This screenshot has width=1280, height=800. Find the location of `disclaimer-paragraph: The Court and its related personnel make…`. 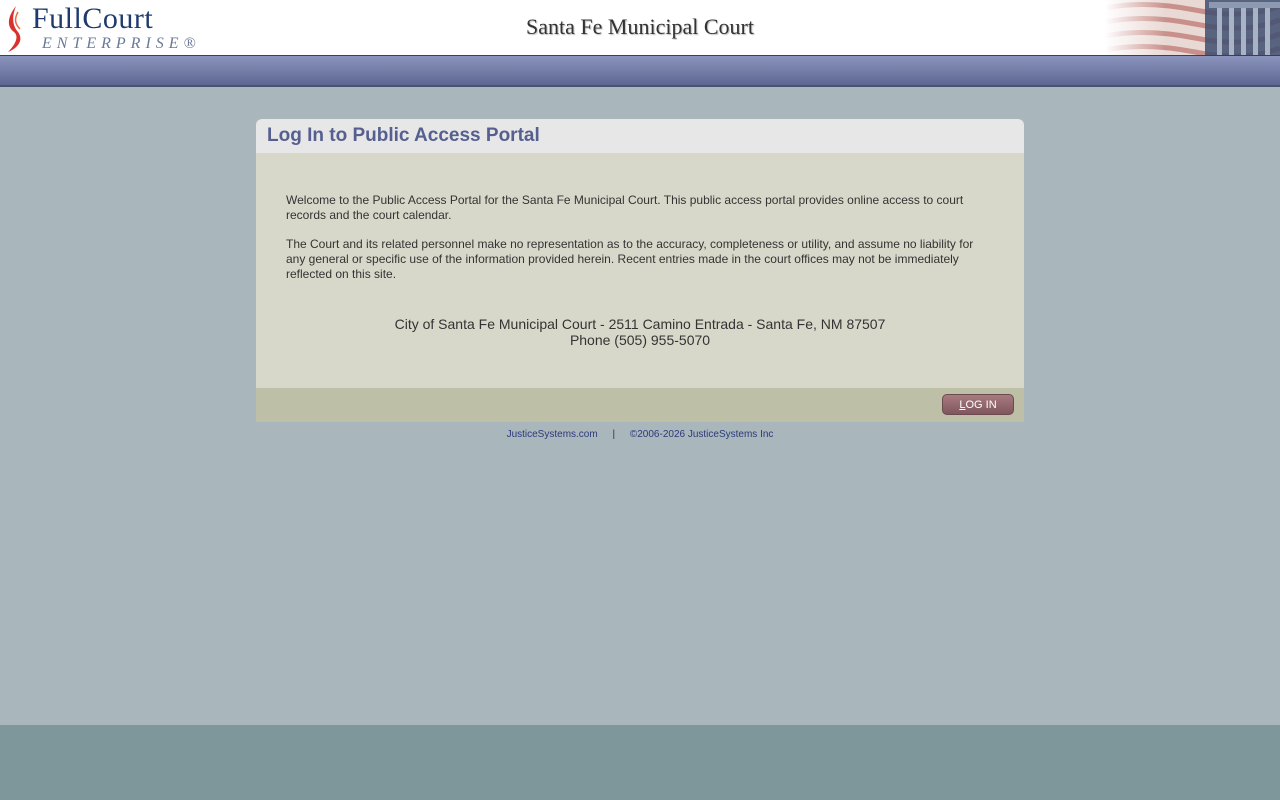

disclaimer-paragraph: The Court and its related personnel make… is located at coordinates (630, 259).